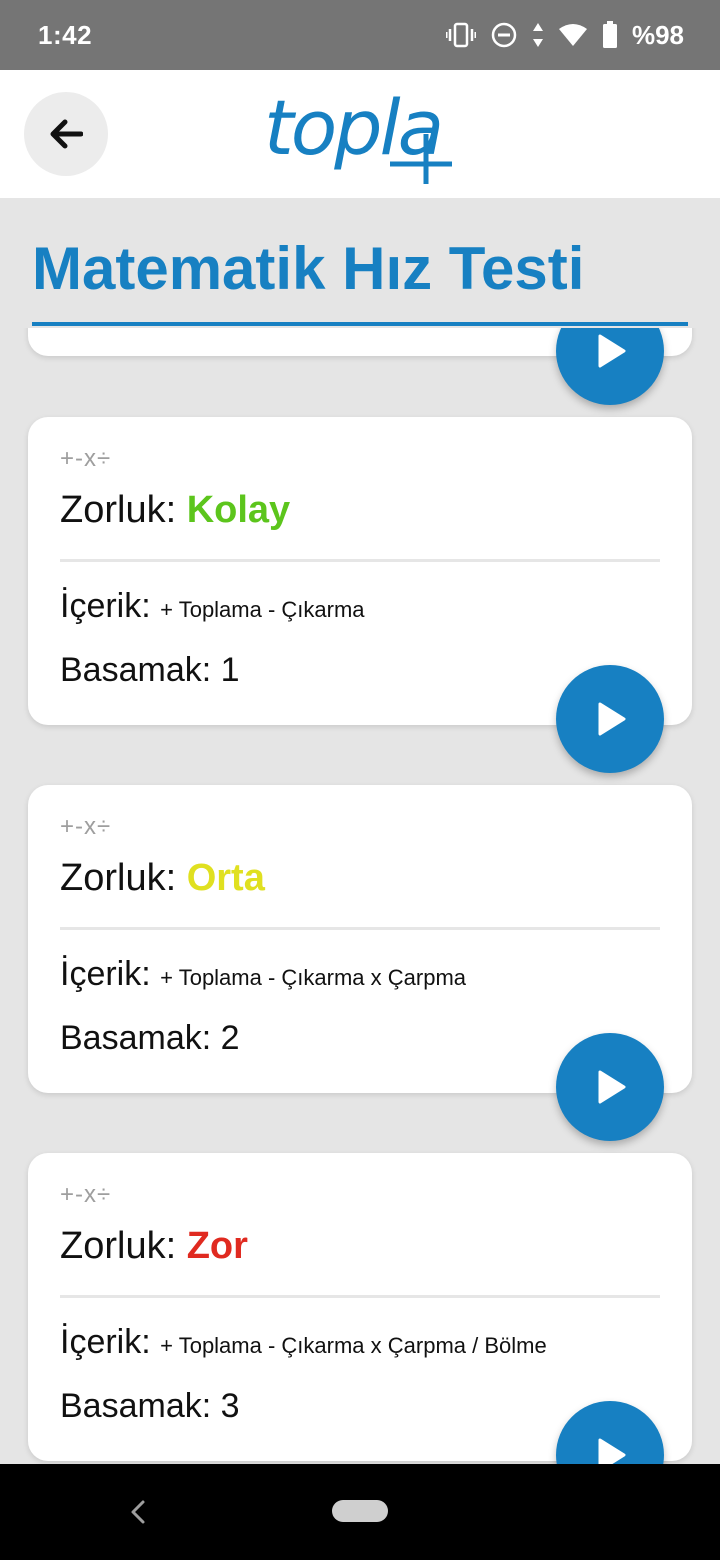 The image size is (720, 1560). I want to click on status-bar: 1:42 %98, so click(360, 35).